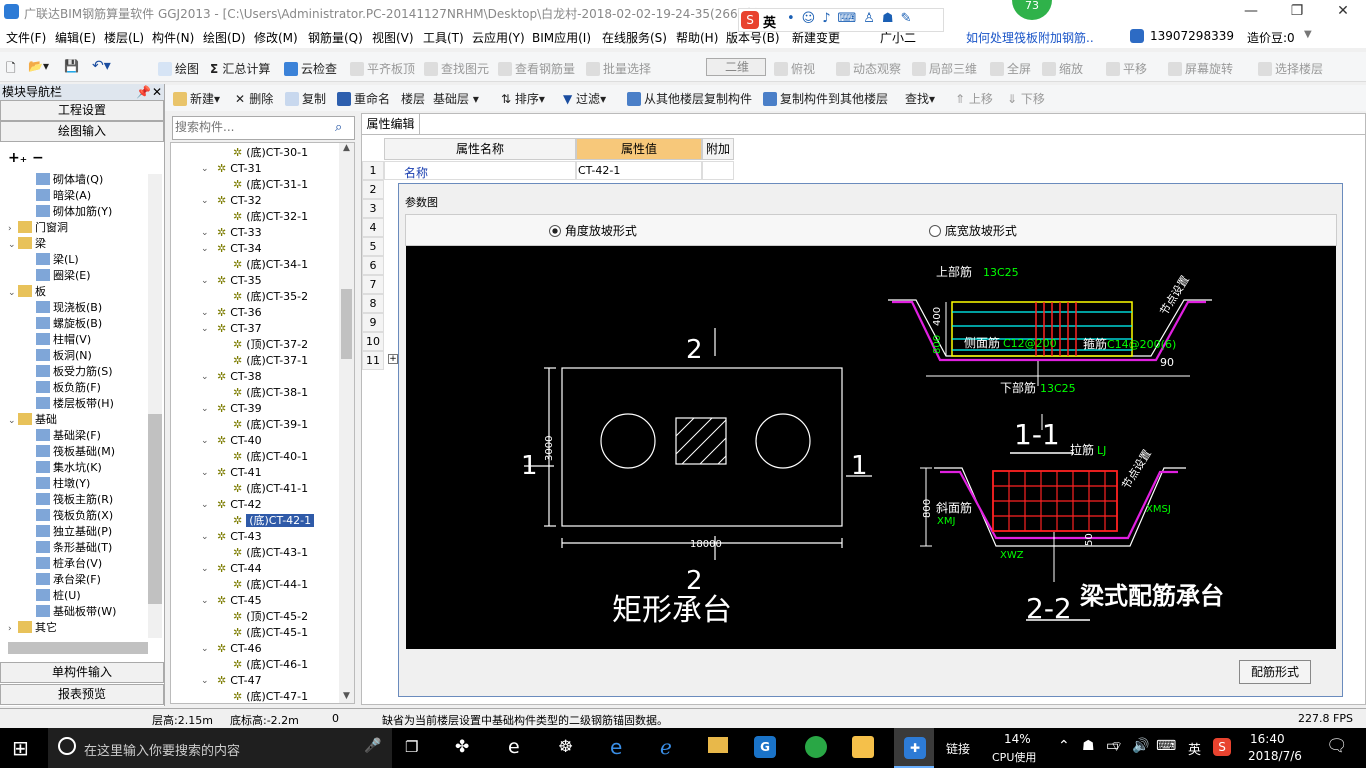 The height and width of the screenshot is (768, 1366). Describe the element at coordinates (262, 393) in the screenshot. I see `component-item: ✲ (底)CT-38-1` at that location.